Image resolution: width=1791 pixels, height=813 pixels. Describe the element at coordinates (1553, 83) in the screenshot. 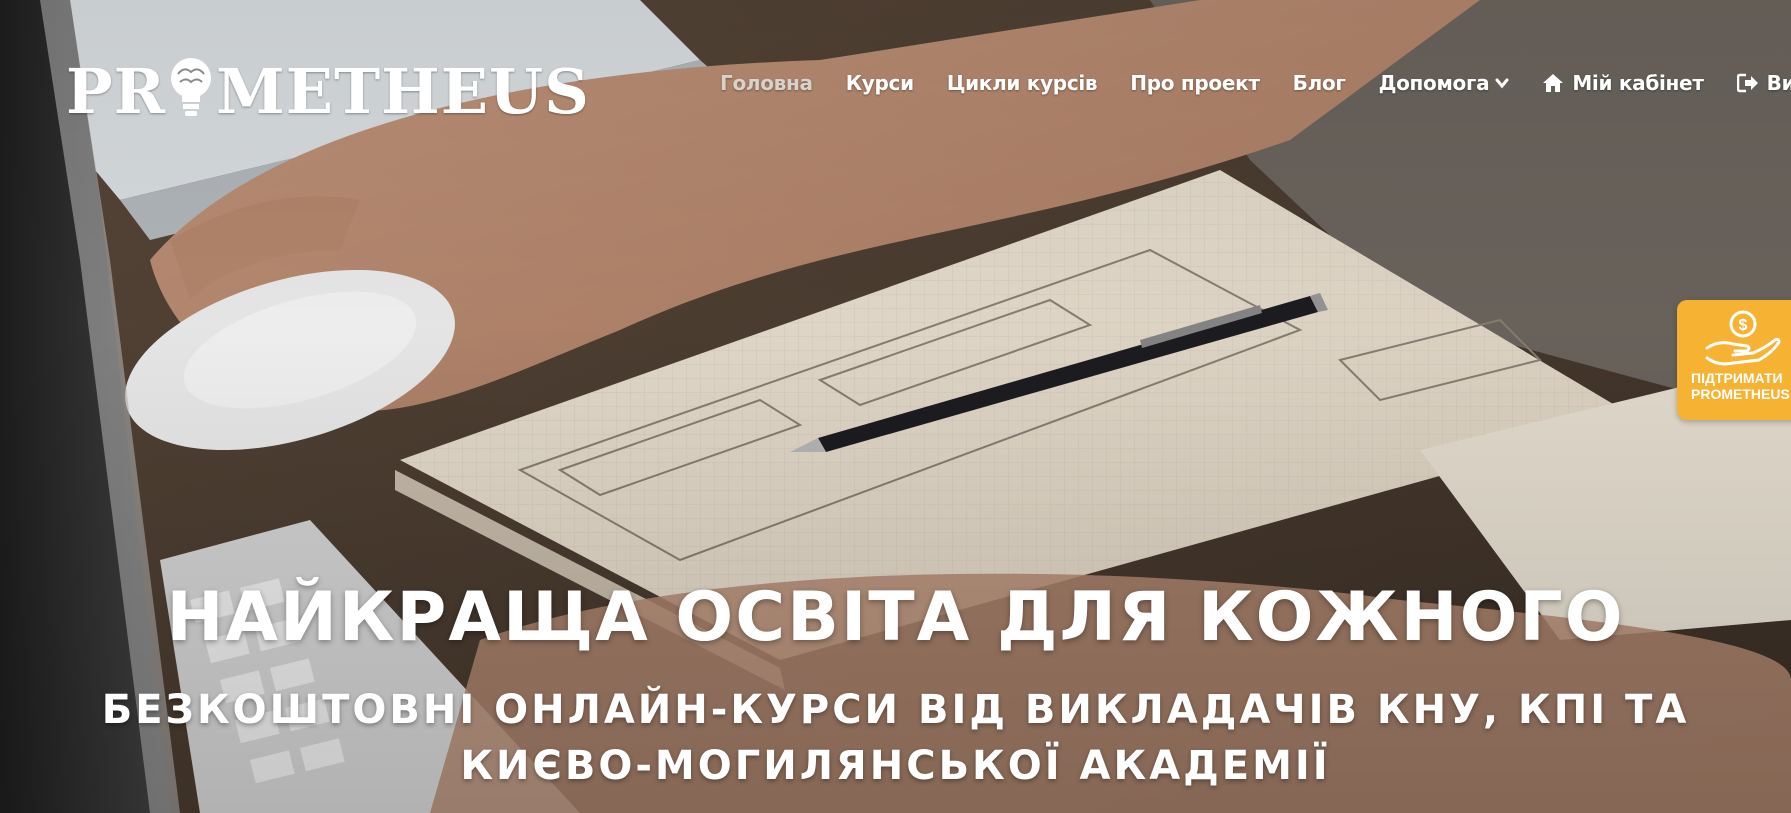

I see `home-icon` at that location.